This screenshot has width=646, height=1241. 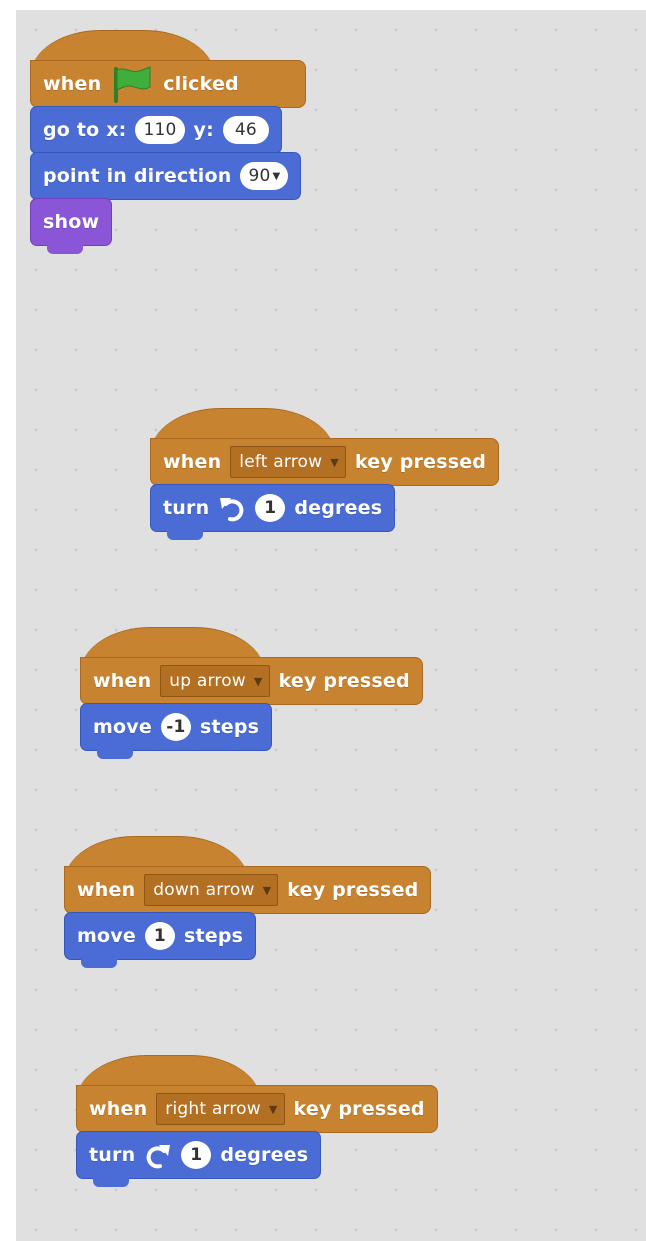 I want to click on show-label: show, so click(x=71, y=222).